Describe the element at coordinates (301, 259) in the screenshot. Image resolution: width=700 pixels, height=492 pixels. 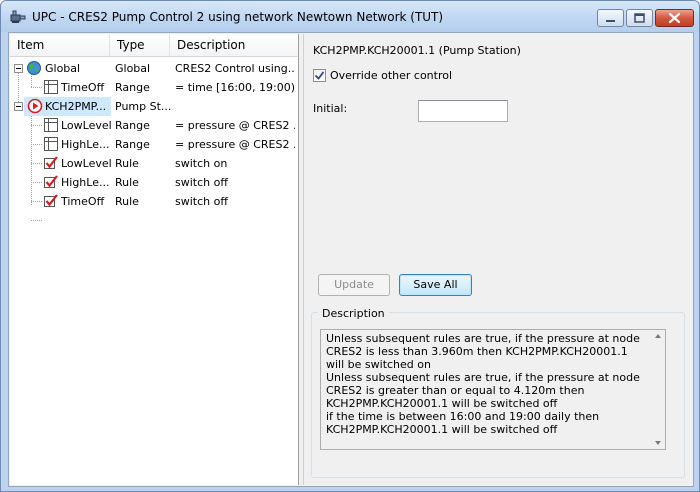
I see `pane-splitter` at that location.